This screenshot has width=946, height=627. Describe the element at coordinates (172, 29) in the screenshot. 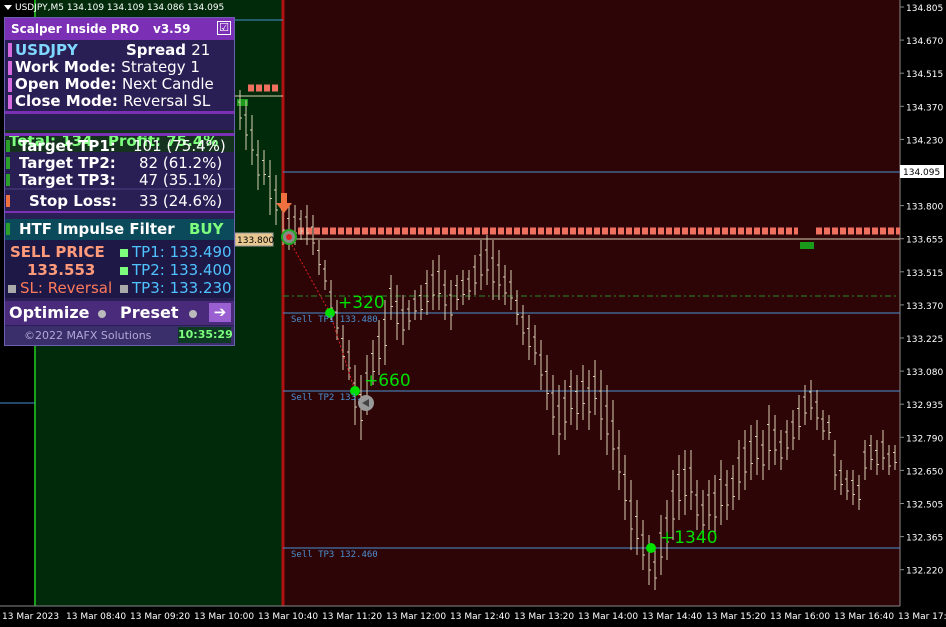

I see `panel-version: v3.59` at that location.